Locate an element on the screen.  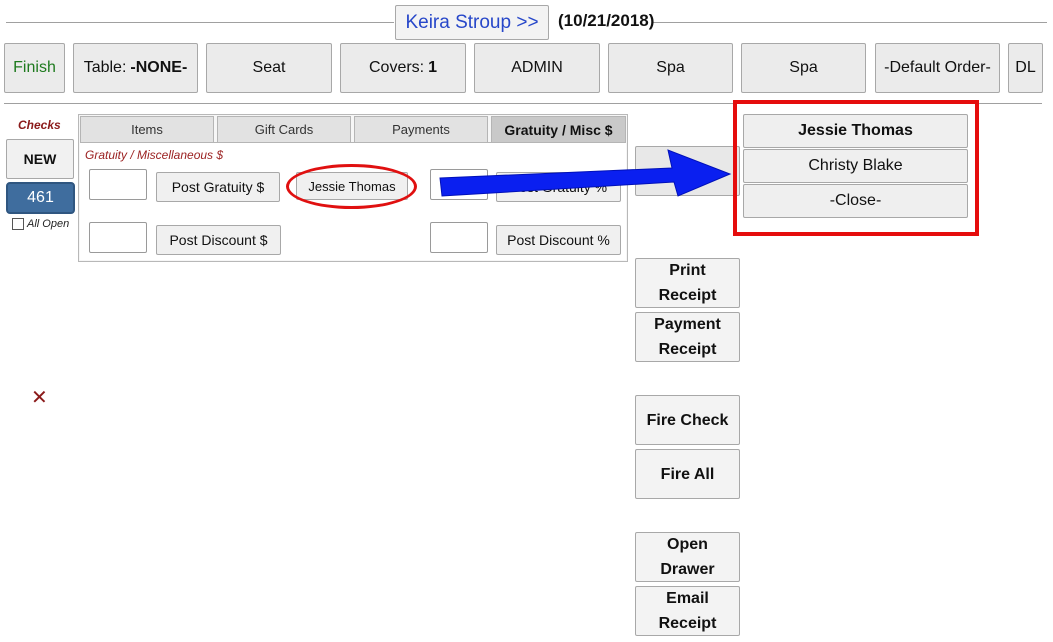
post-gratuity-amount-button: Post Gratuity $ is located at coordinates (218, 187).